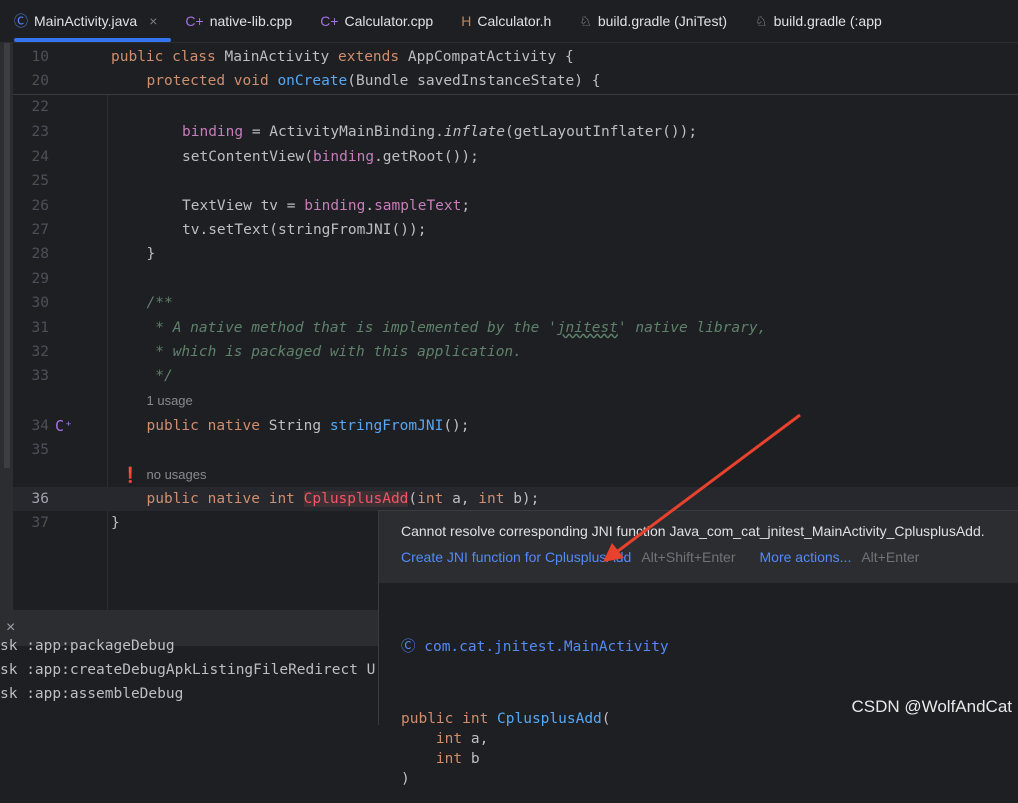 The image size is (1018, 803). I want to click on code-token: (getLayoutInflater());, so click(601, 132).